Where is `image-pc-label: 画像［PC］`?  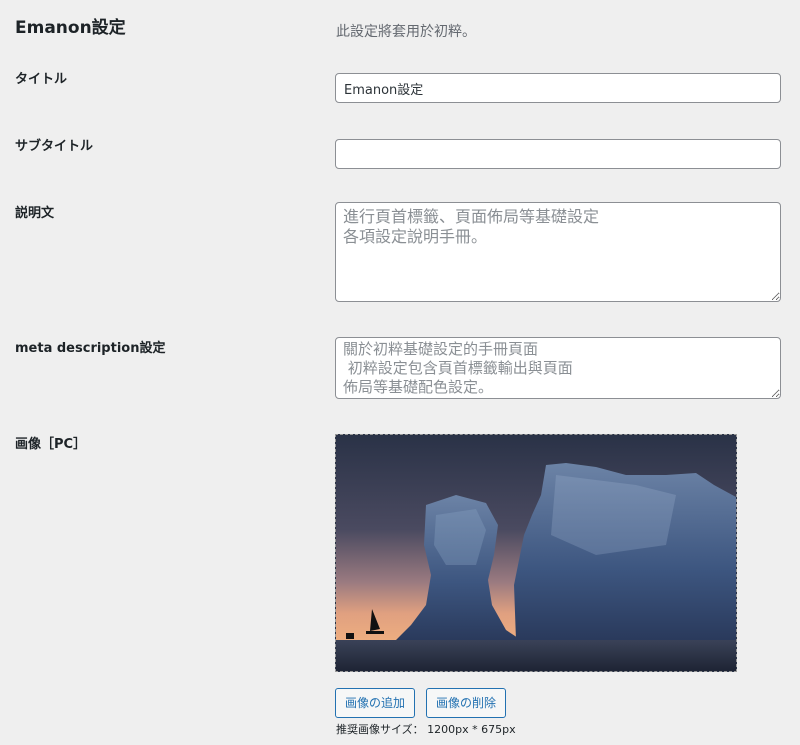
image-pc-label: 画像［PC］ is located at coordinates (51, 444).